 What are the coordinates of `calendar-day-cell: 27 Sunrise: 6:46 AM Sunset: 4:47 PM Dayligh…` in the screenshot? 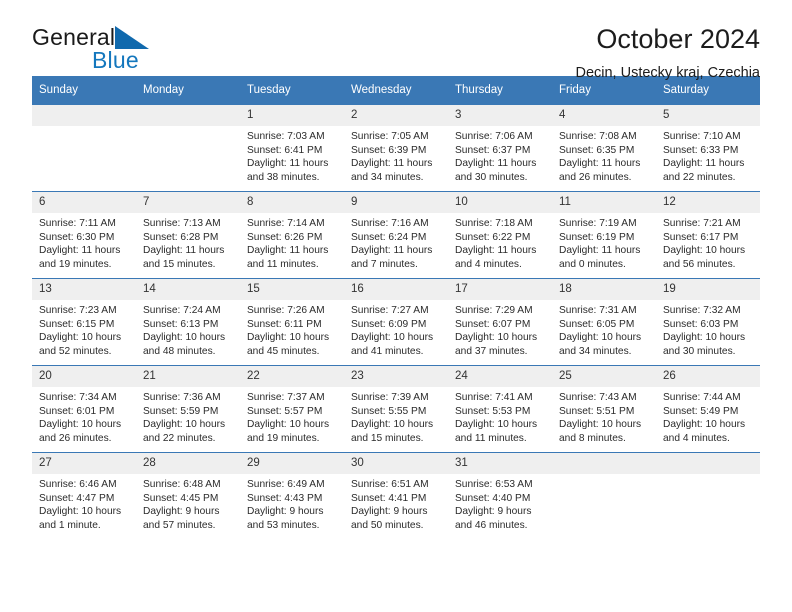 It's located at (84, 495).